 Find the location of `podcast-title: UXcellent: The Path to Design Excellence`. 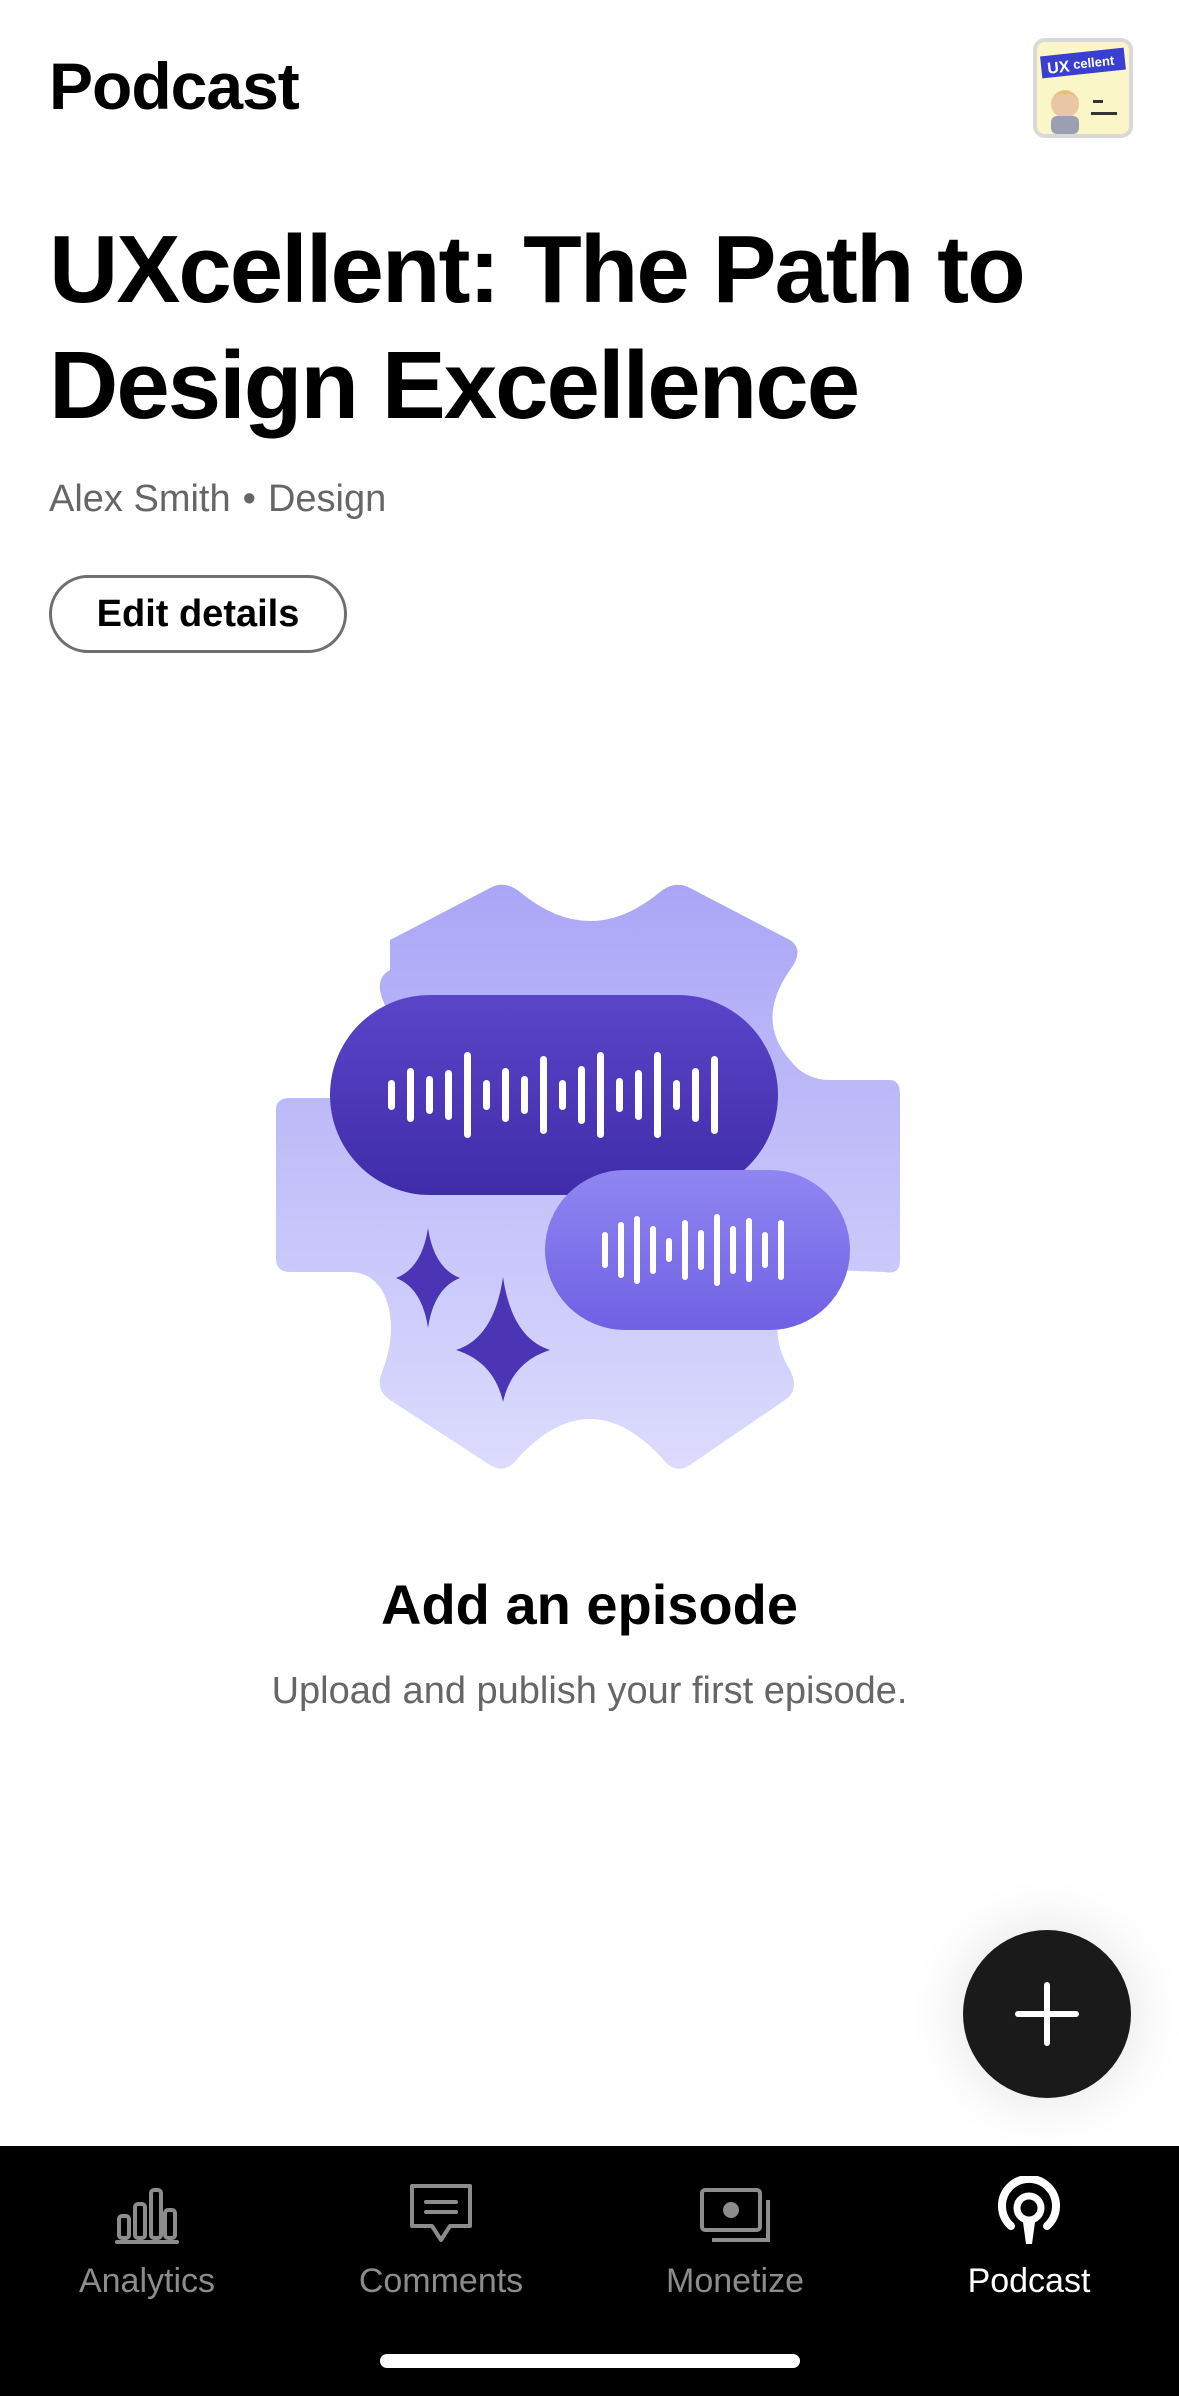

podcast-title: UXcellent: The Path to Design Excellence is located at coordinates (537, 327).